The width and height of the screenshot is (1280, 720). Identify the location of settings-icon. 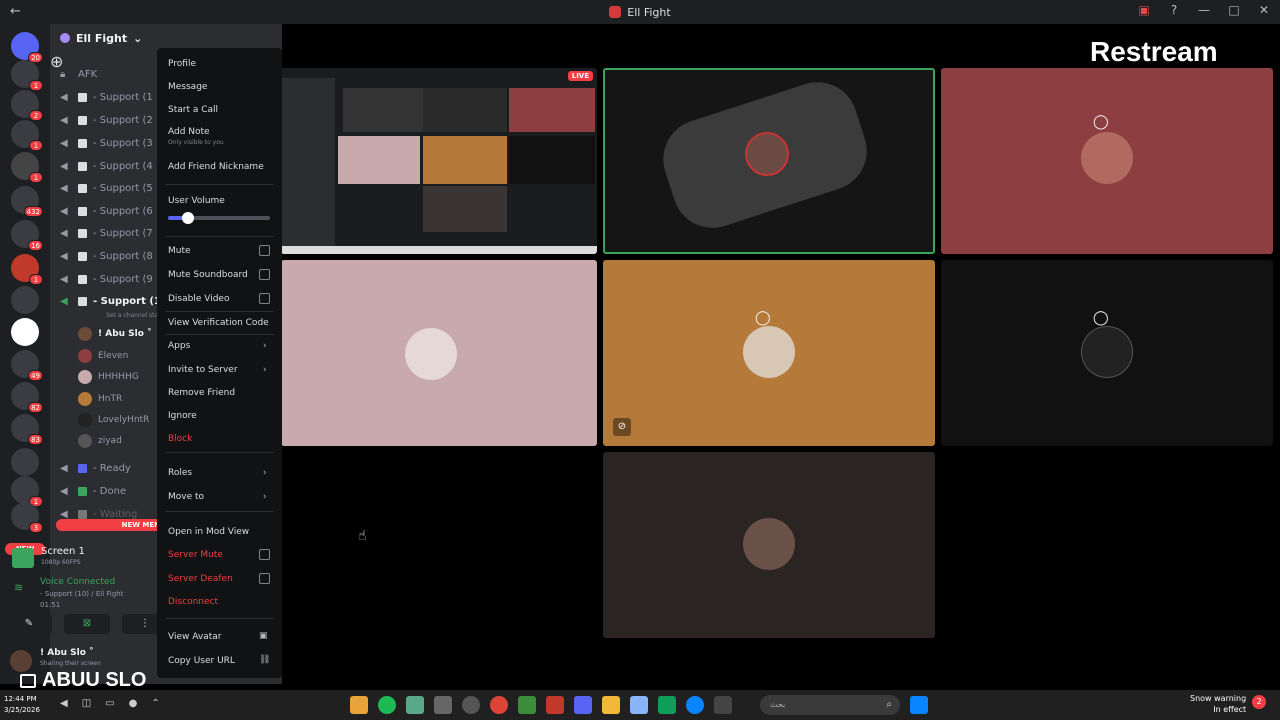
(471, 705).